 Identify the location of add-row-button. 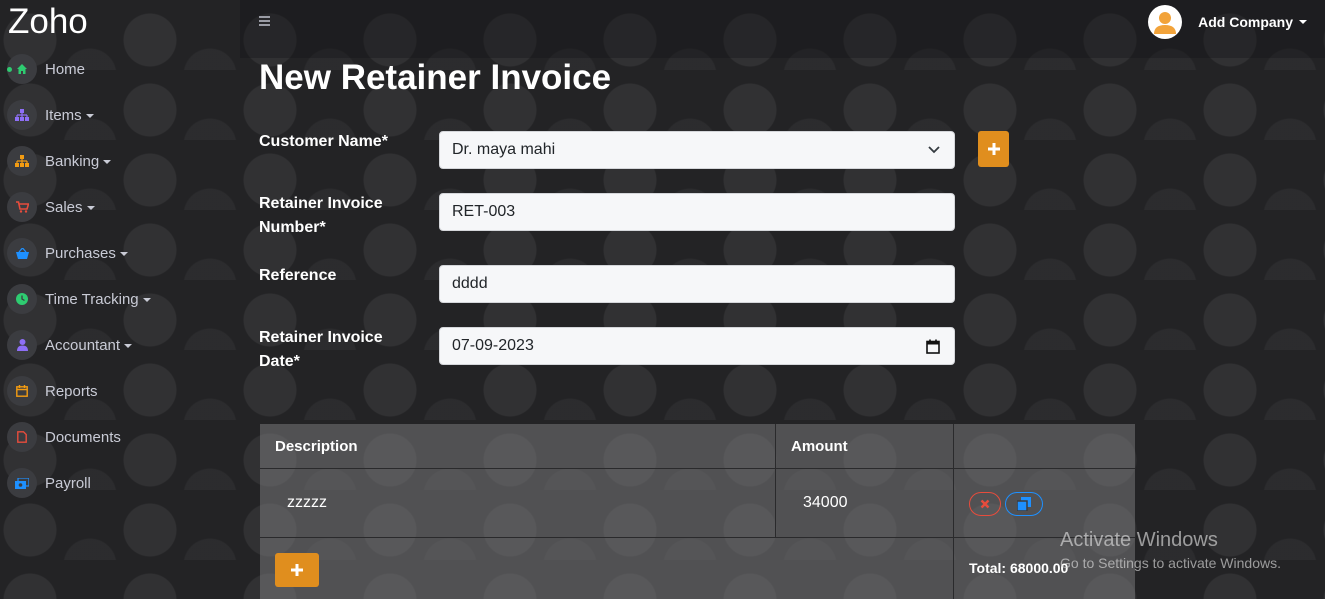
(297, 570).